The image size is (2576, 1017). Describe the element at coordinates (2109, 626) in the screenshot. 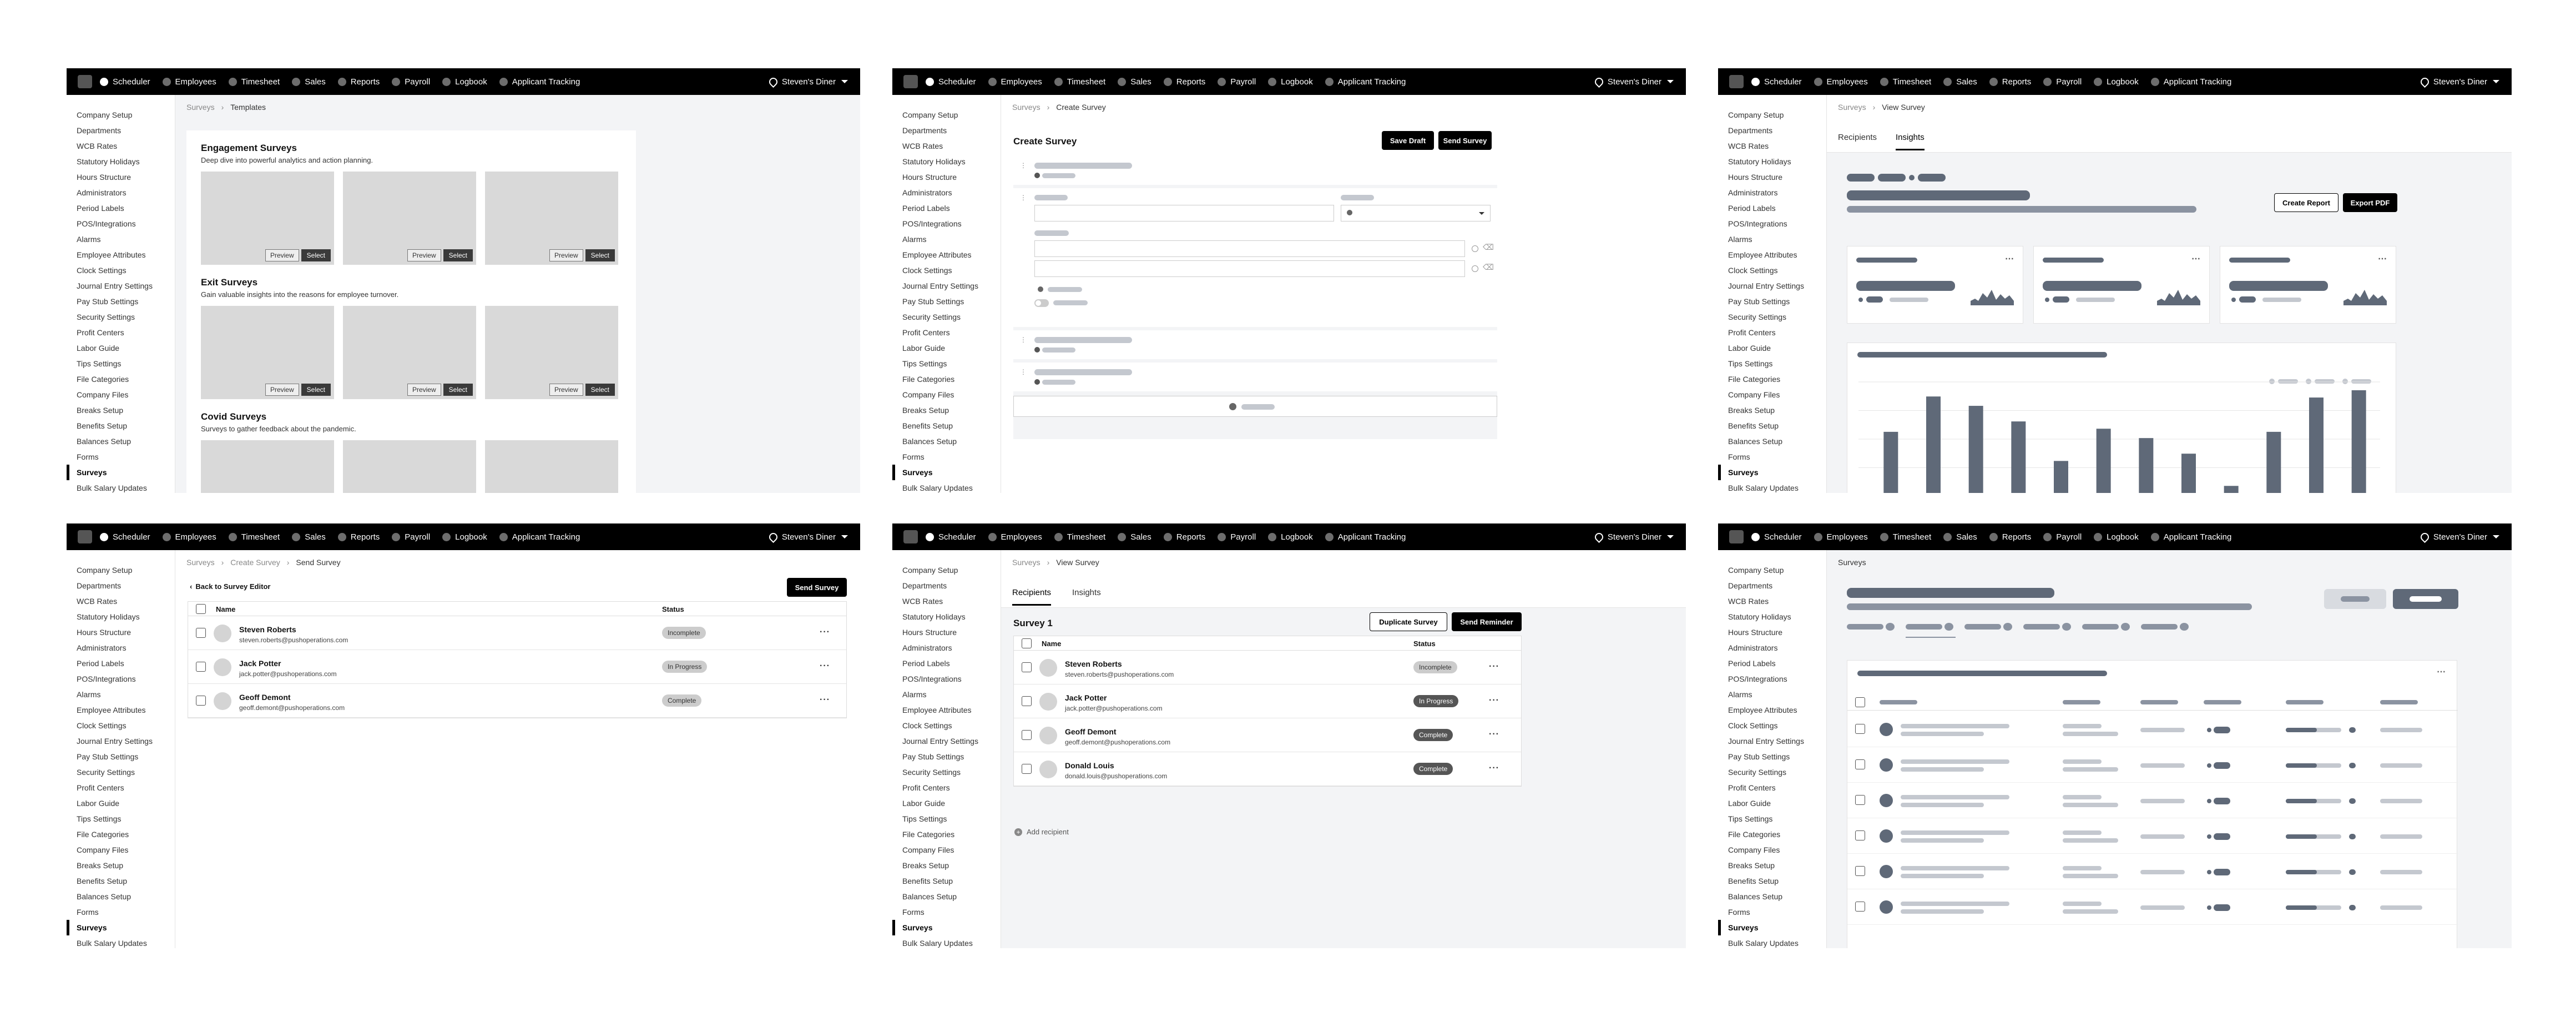

I see `filter-chip` at that location.